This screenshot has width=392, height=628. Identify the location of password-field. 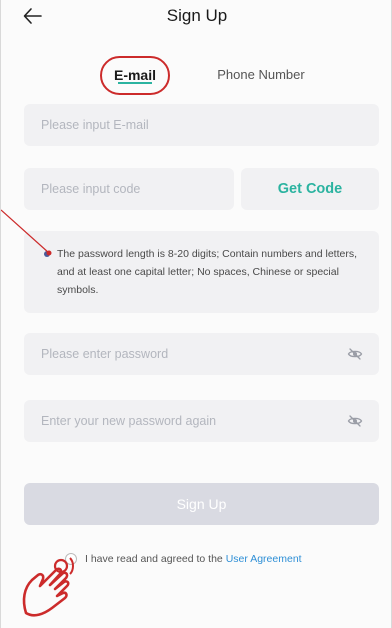
(201, 354).